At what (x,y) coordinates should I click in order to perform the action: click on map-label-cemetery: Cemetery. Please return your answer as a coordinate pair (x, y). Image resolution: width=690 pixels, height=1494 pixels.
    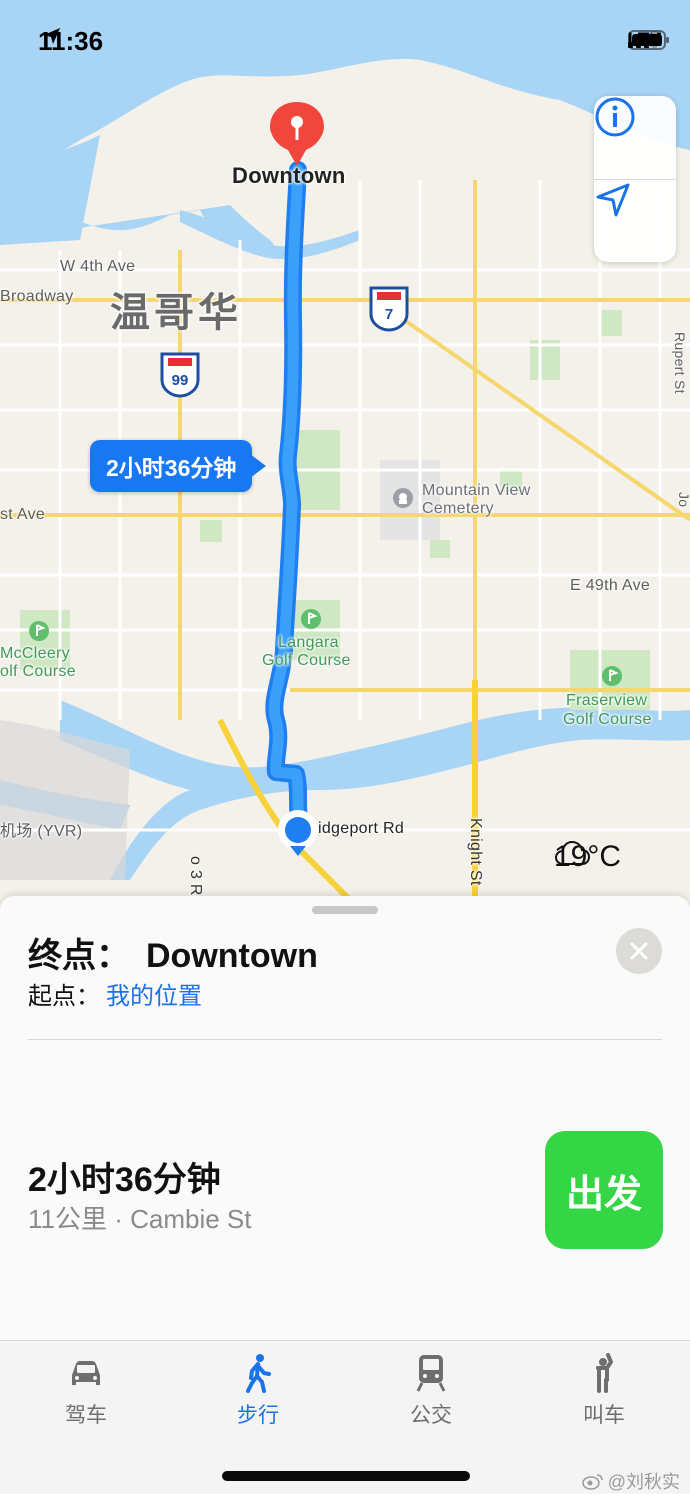
    Looking at the image, I should click on (458, 508).